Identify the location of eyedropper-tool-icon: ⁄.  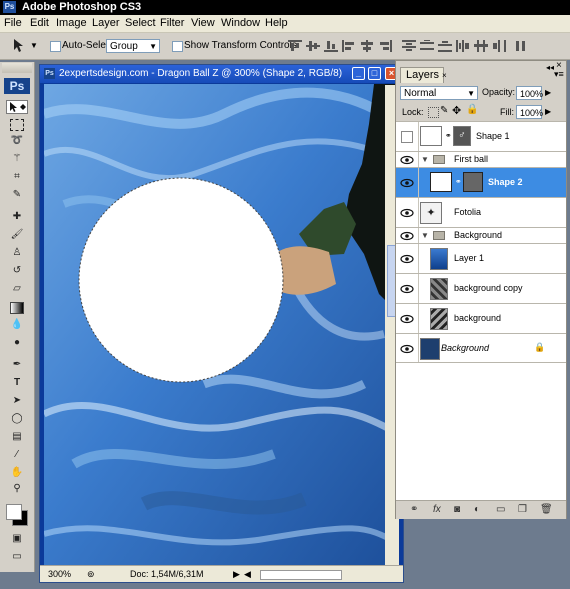
(17, 455).